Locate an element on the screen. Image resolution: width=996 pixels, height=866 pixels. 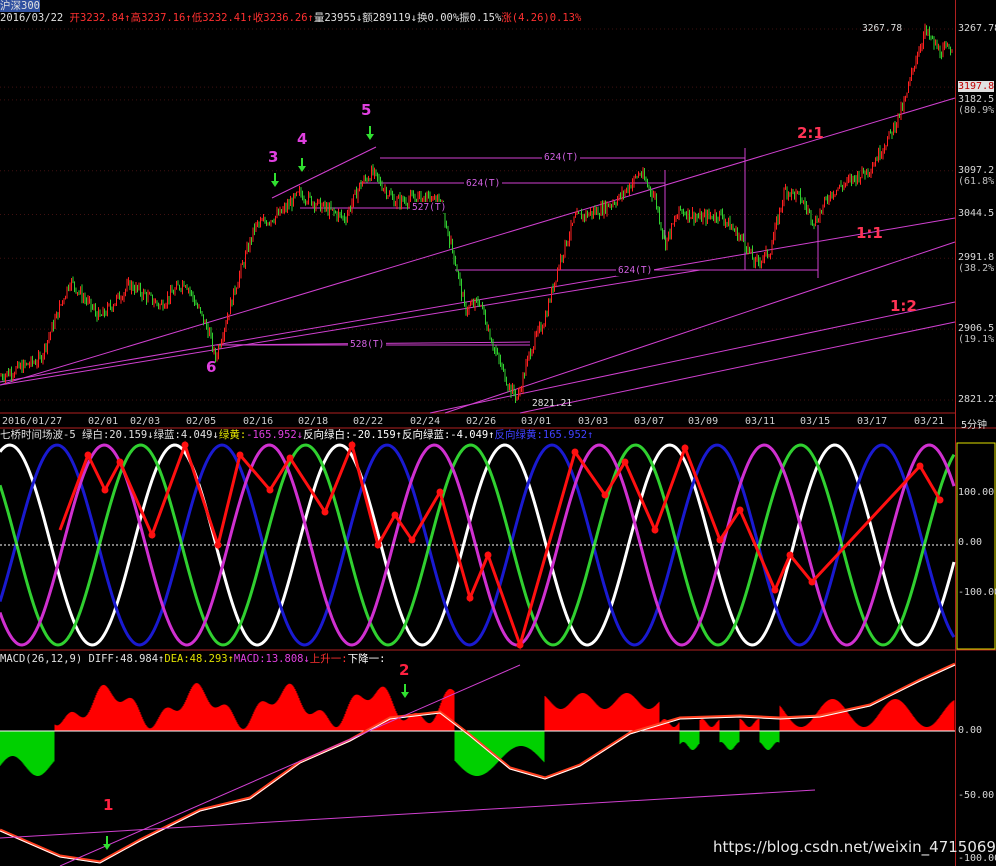
date-axis-label: 03/09 is located at coordinates (703, 421).